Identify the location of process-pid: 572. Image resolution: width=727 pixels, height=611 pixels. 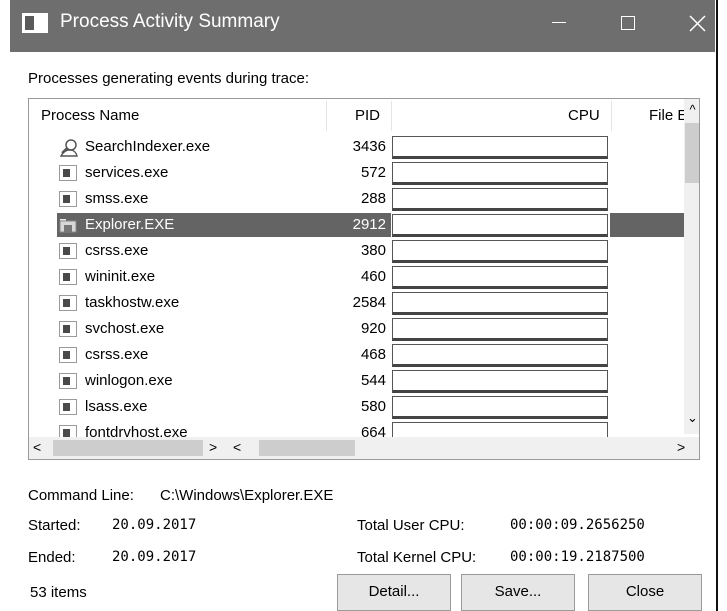
(373, 172).